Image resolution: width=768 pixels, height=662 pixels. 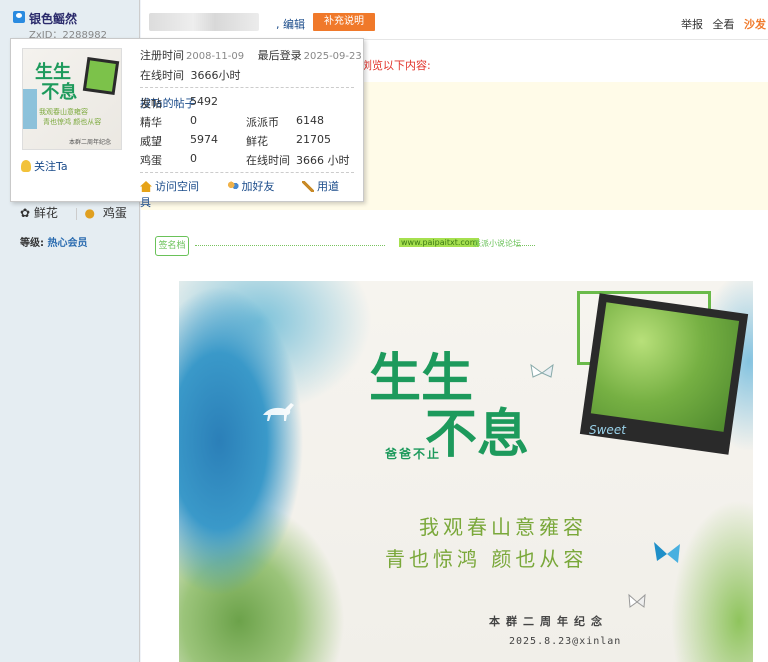 What do you see at coordinates (251, 194) in the screenshot?
I see `popup-actions: 访问空间 加好友 用道具` at bounding box center [251, 194].